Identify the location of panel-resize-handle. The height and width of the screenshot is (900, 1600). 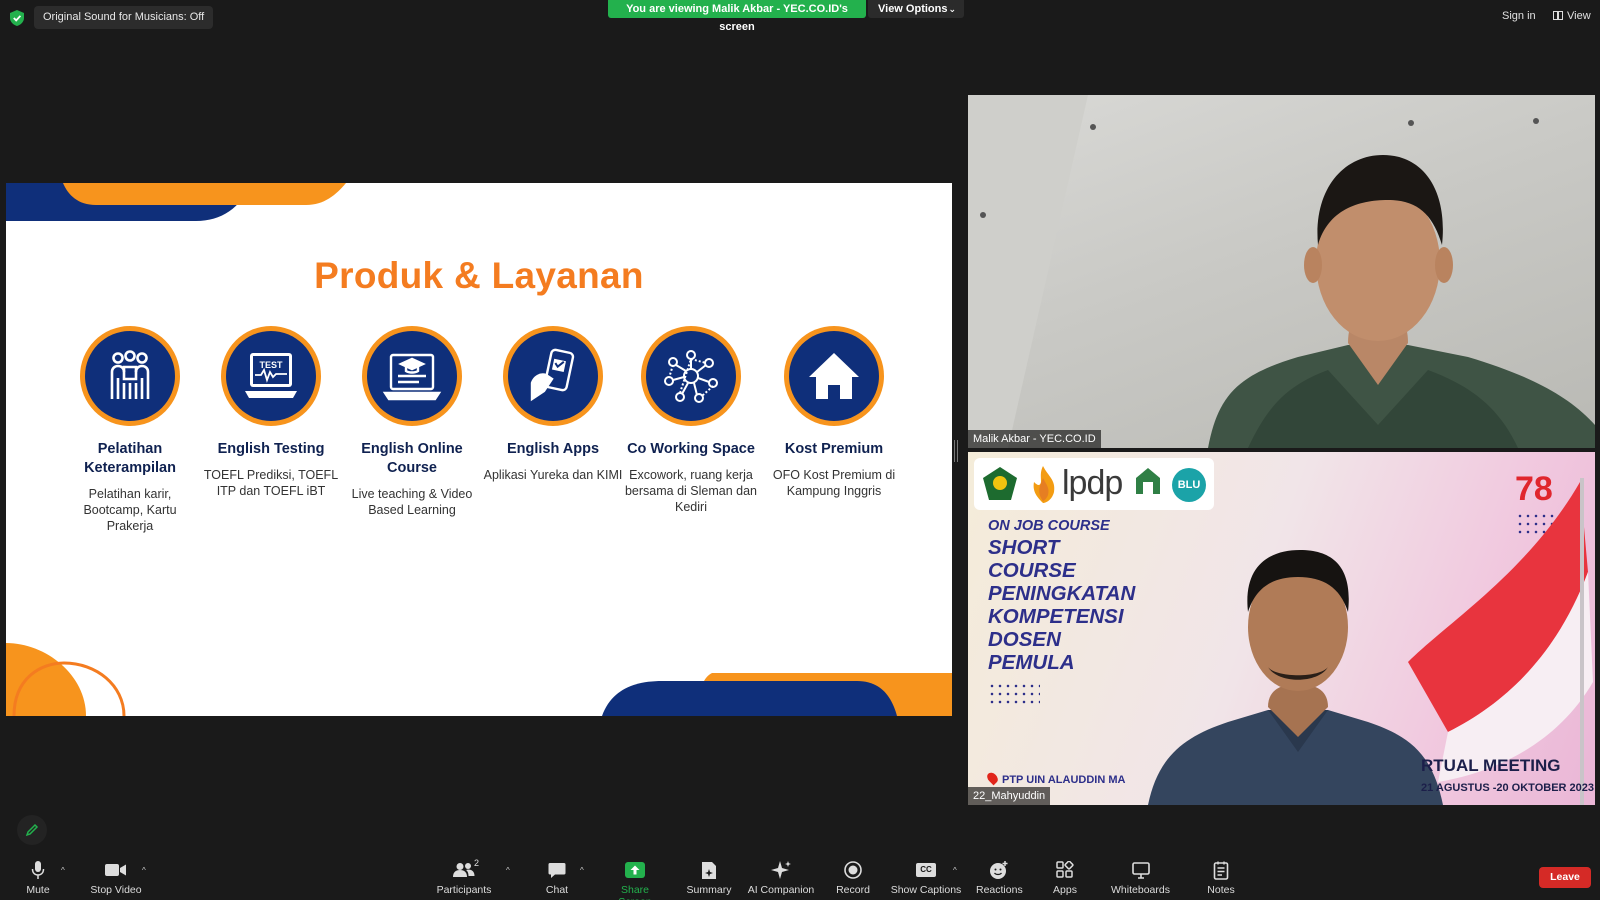
(956, 451).